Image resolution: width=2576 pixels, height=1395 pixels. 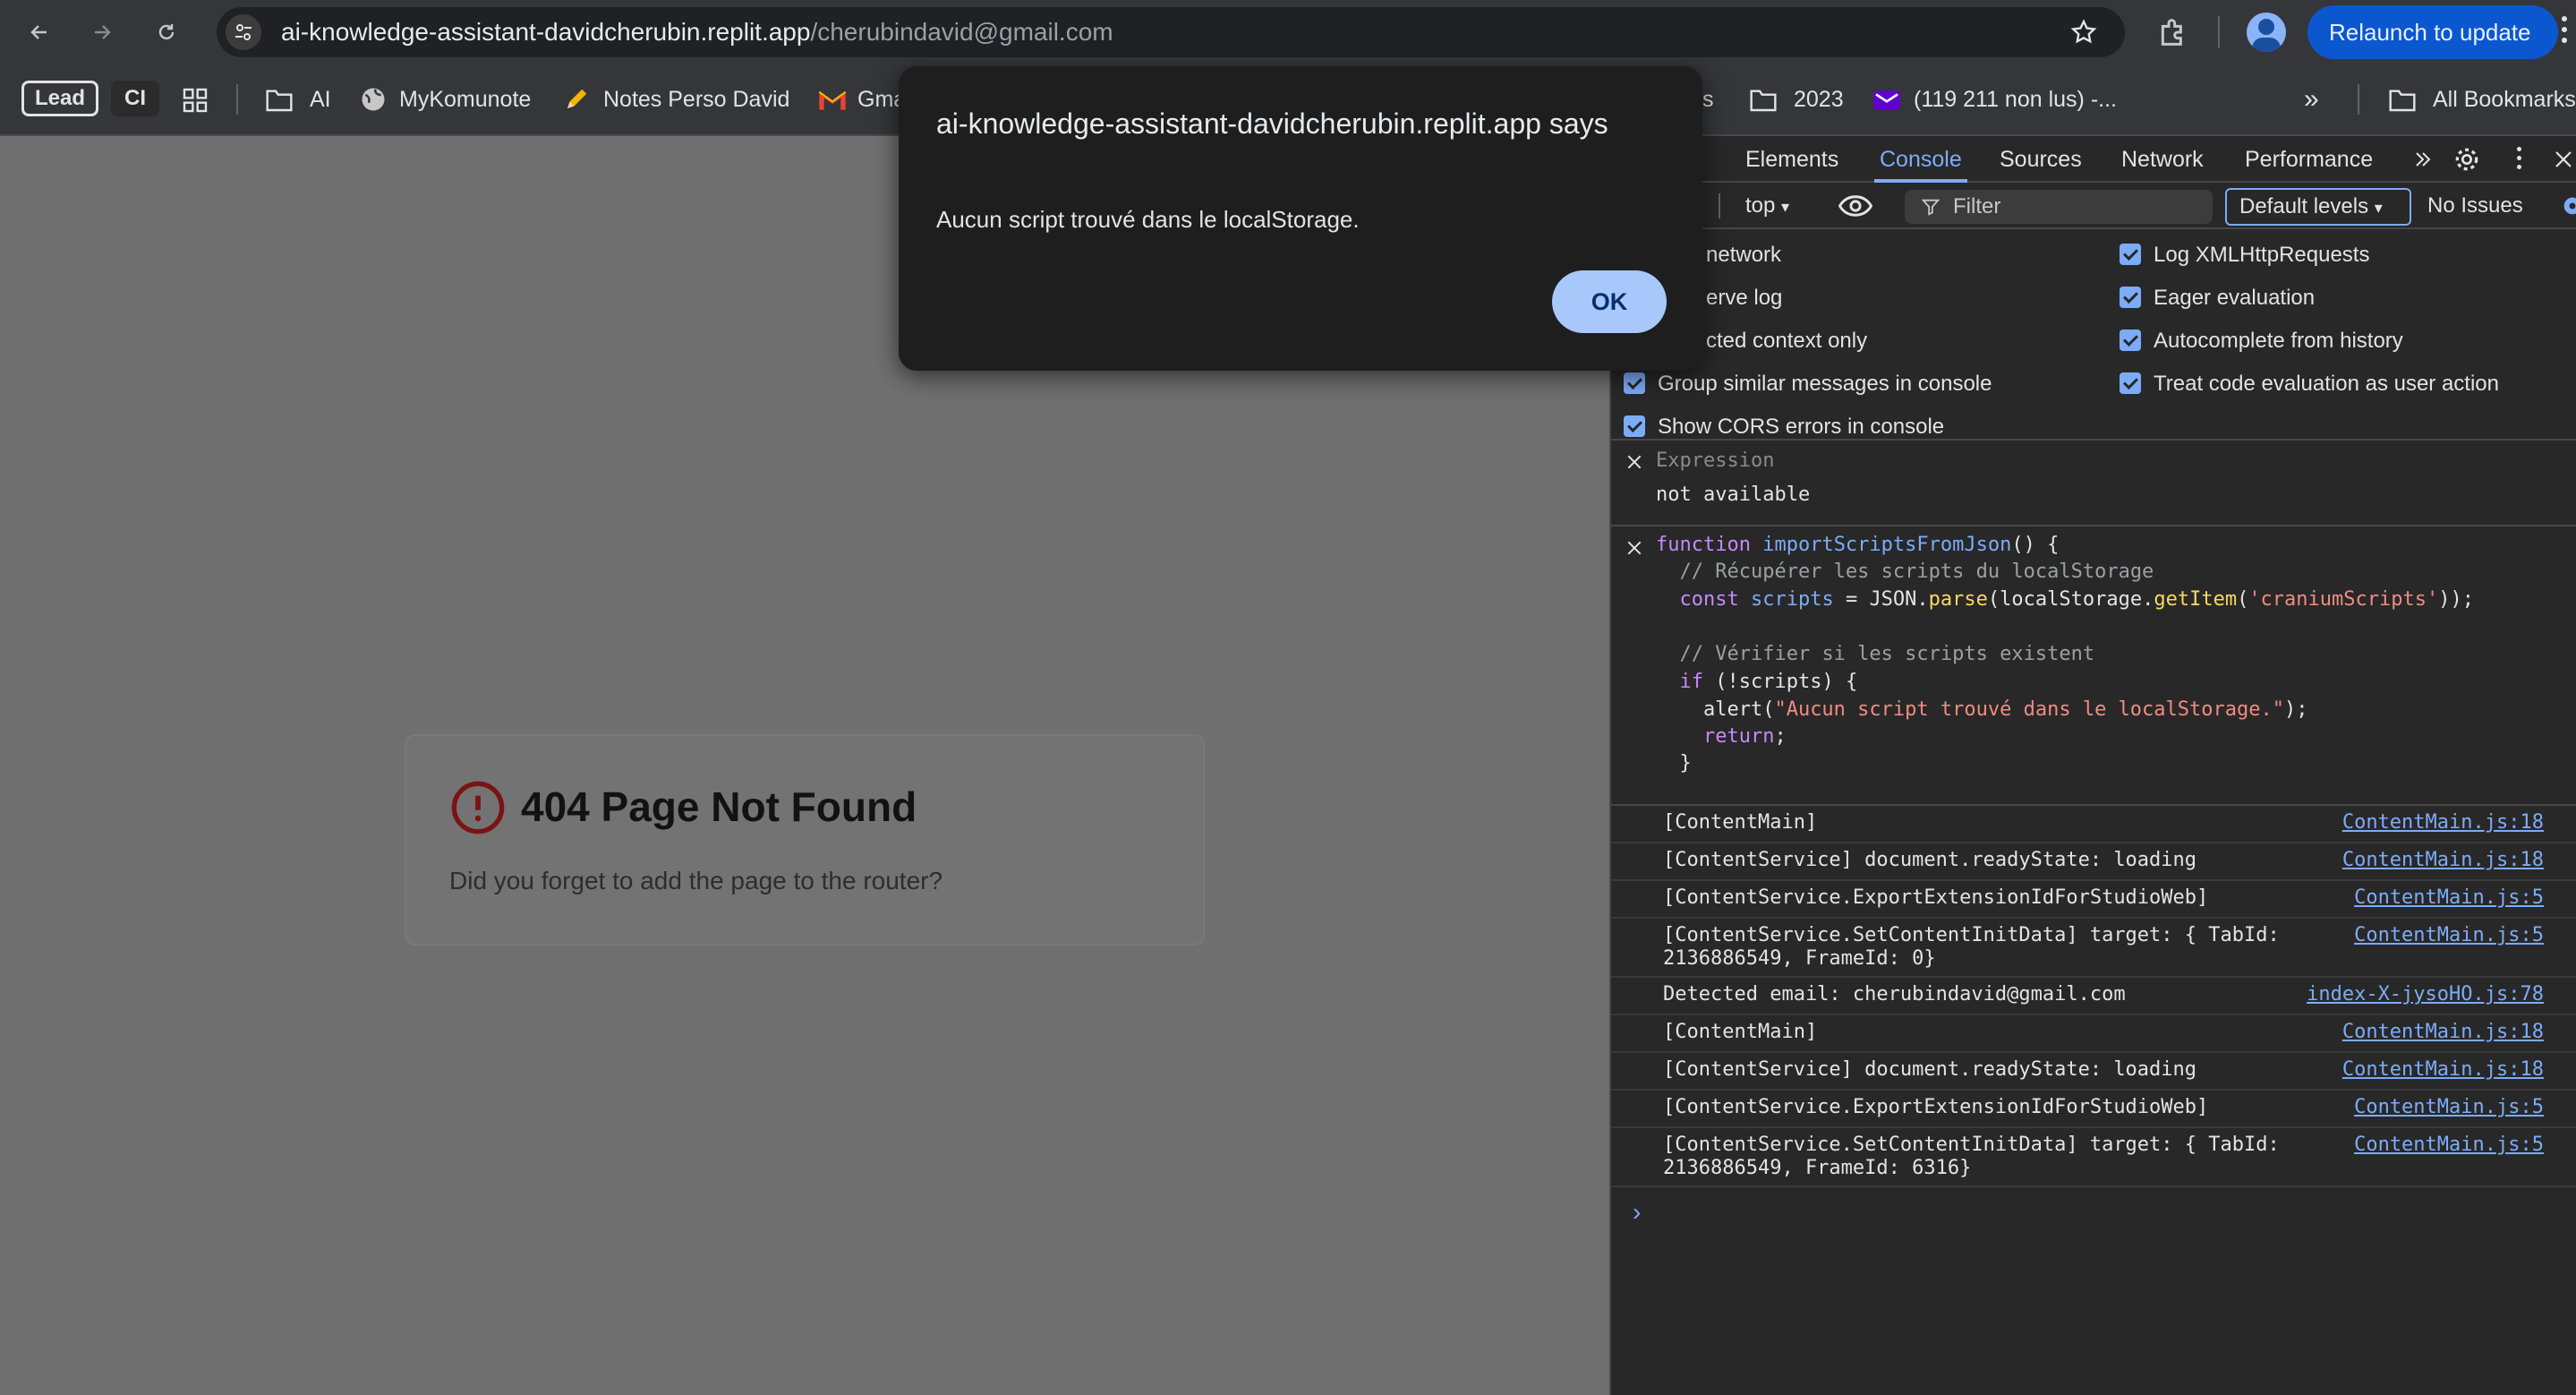 What do you see at coordinates (2266, 32) in the screenshot?
I see `profile-avatar` at bounding box center [2266, 32].